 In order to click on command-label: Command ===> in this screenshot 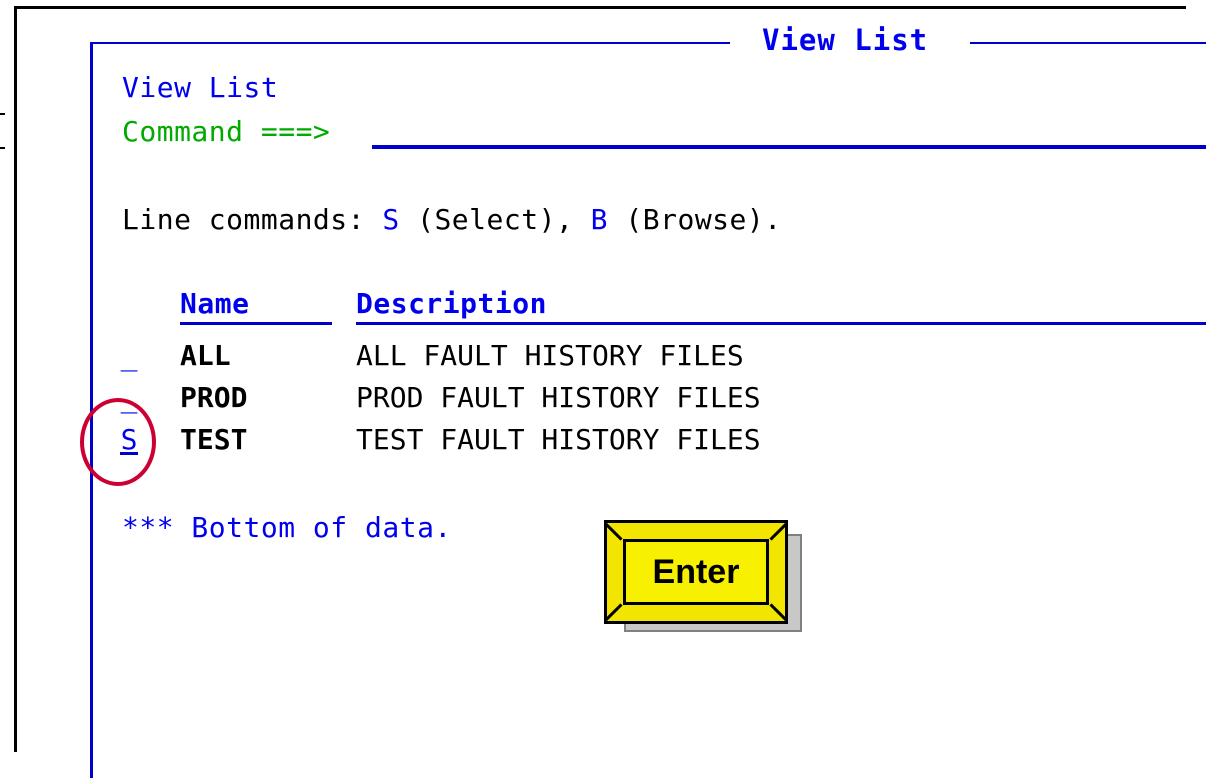, I will do `click(226, 131)`.